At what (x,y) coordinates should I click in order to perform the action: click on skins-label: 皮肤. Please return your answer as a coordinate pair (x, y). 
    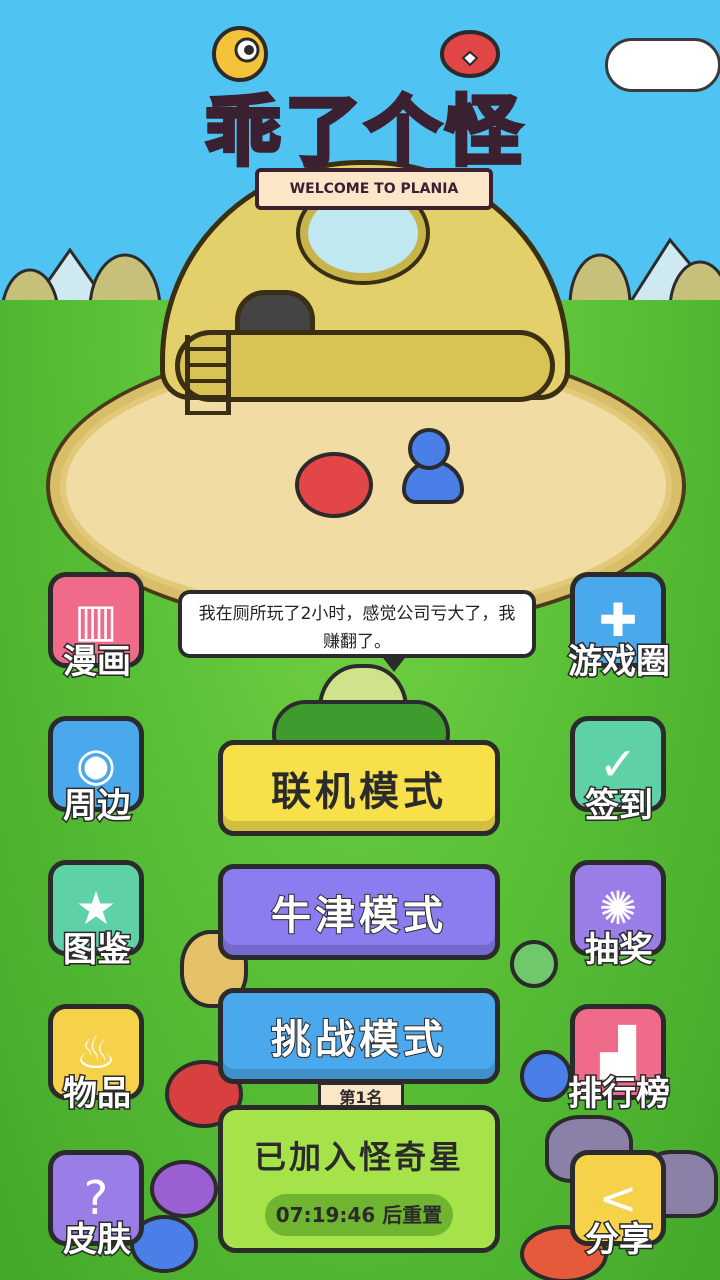
    Looking at the image, I should click on (97, 1240).